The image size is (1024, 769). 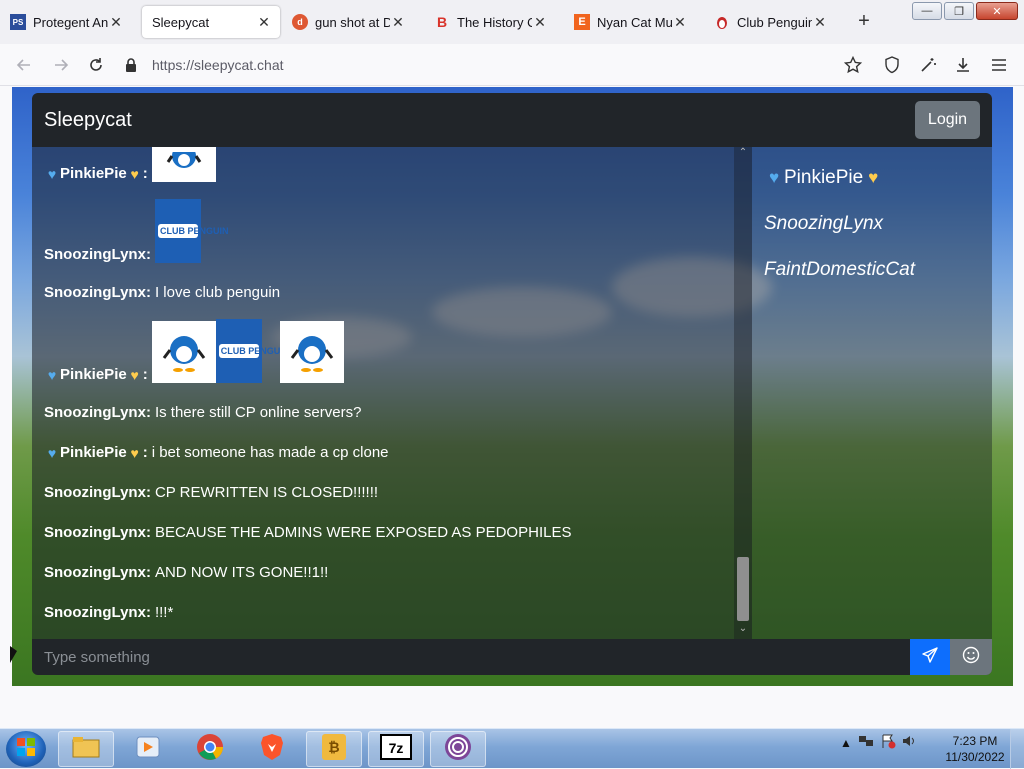 I want to click on close-window-button: ✕, so click(x=997, y=11).